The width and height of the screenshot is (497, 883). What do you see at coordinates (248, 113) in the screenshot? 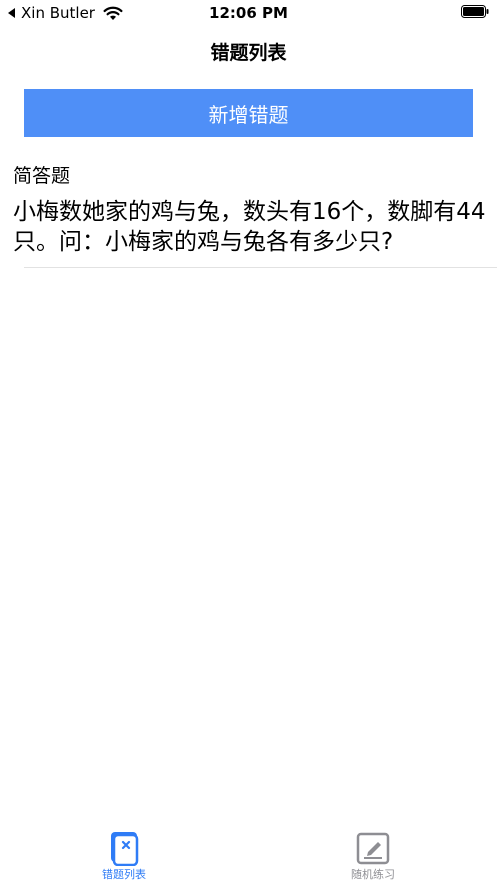
I see `add-wrong-question-button: 新增错题` at bounding box center [248, 113].